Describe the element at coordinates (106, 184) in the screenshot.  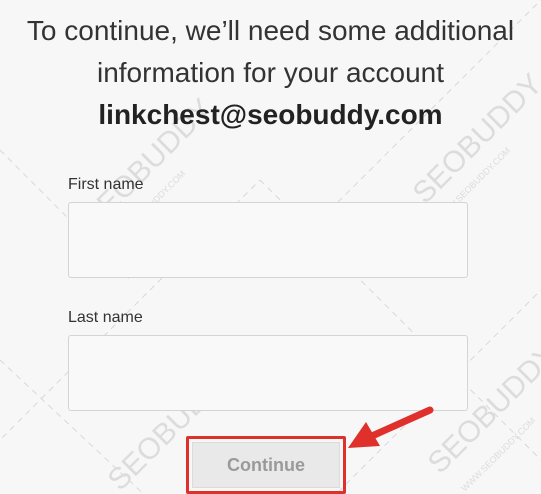
I see `first-name-label: First name` at that location.